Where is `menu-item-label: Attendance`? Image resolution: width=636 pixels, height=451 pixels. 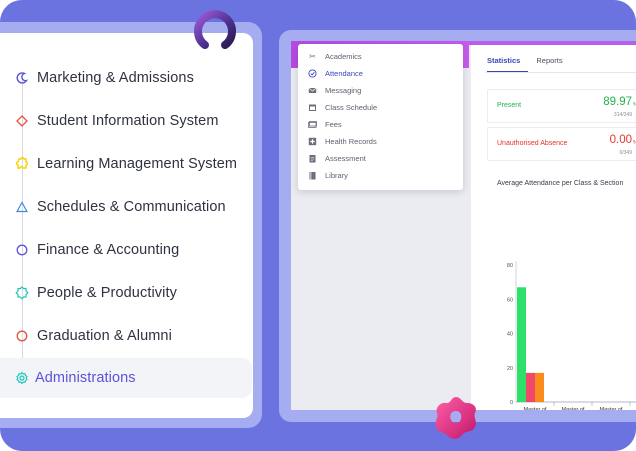 menu-item-label: Attendance is located at coordinates (344, 73).